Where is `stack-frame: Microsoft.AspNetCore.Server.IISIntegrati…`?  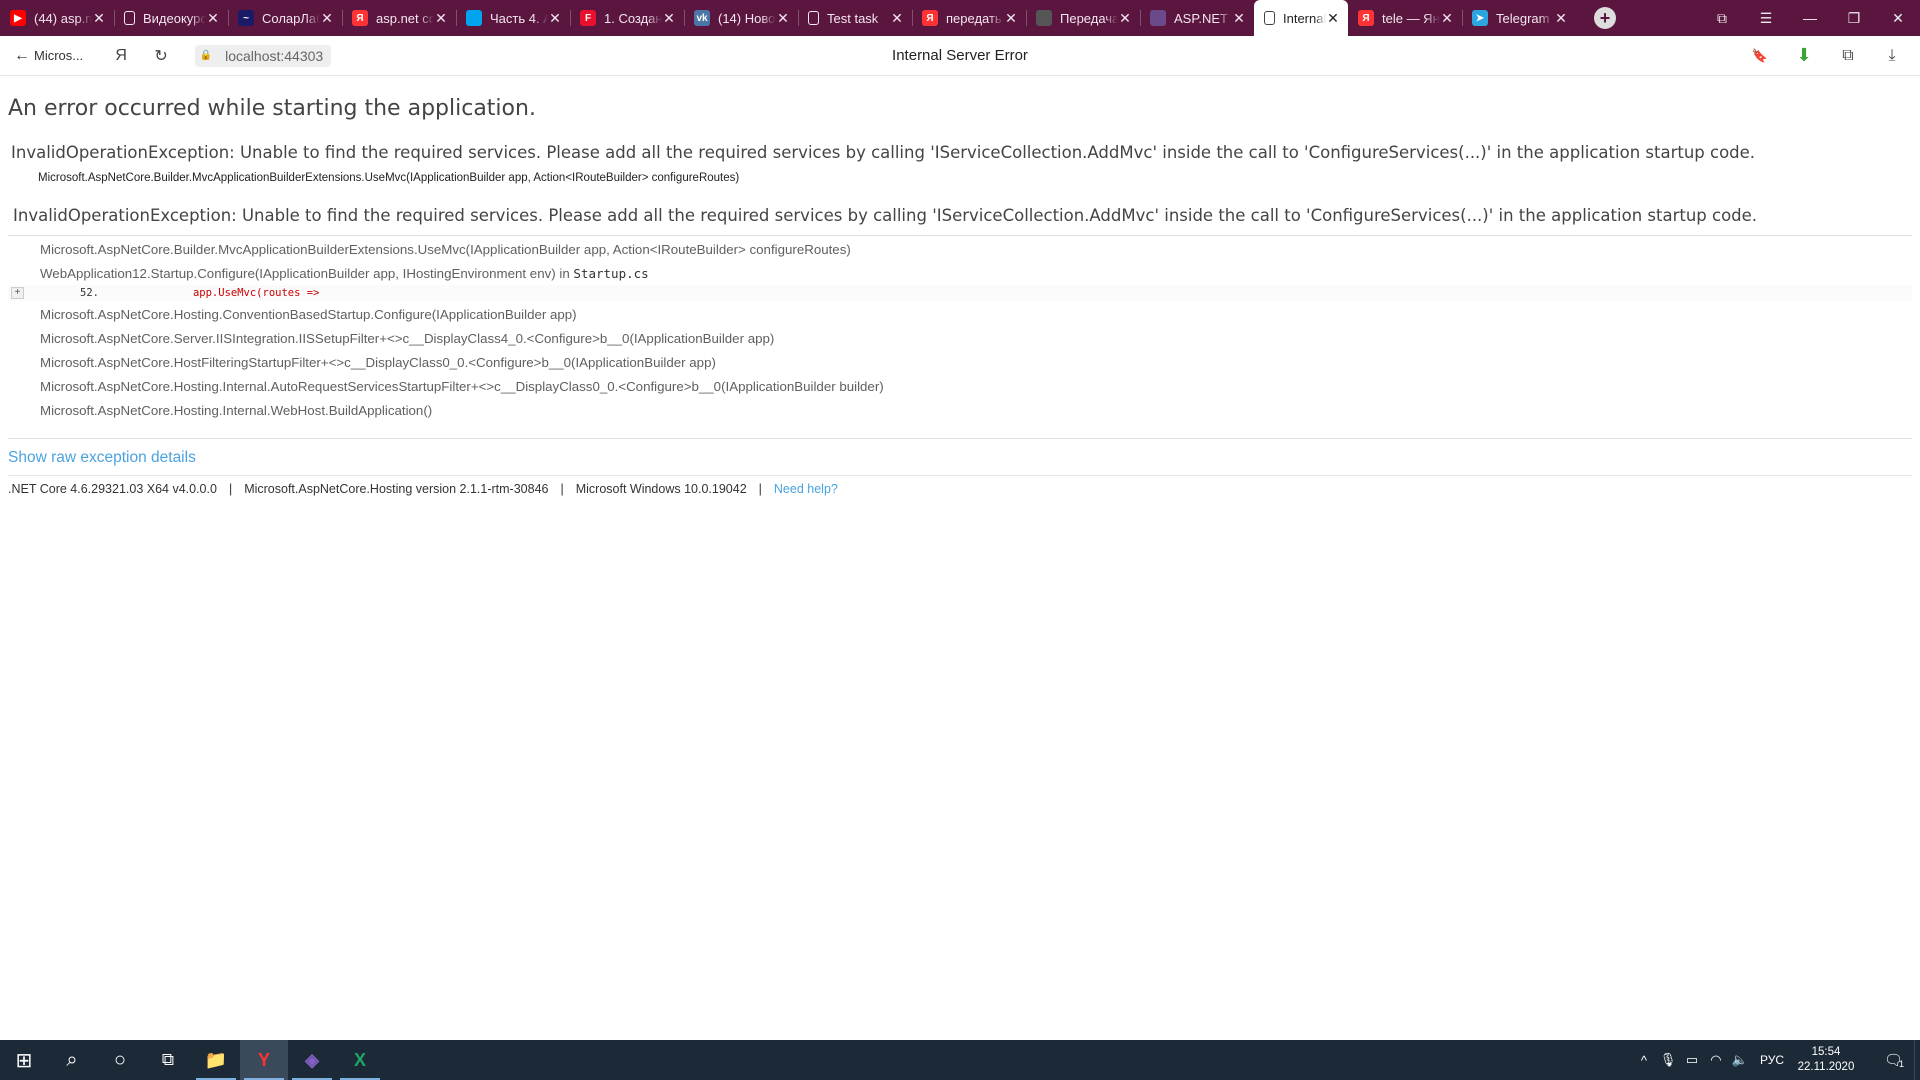 stack-frame: Microsoft.AspNetCore.Server.IISIntegrati… is located at coordinates (407, 338).